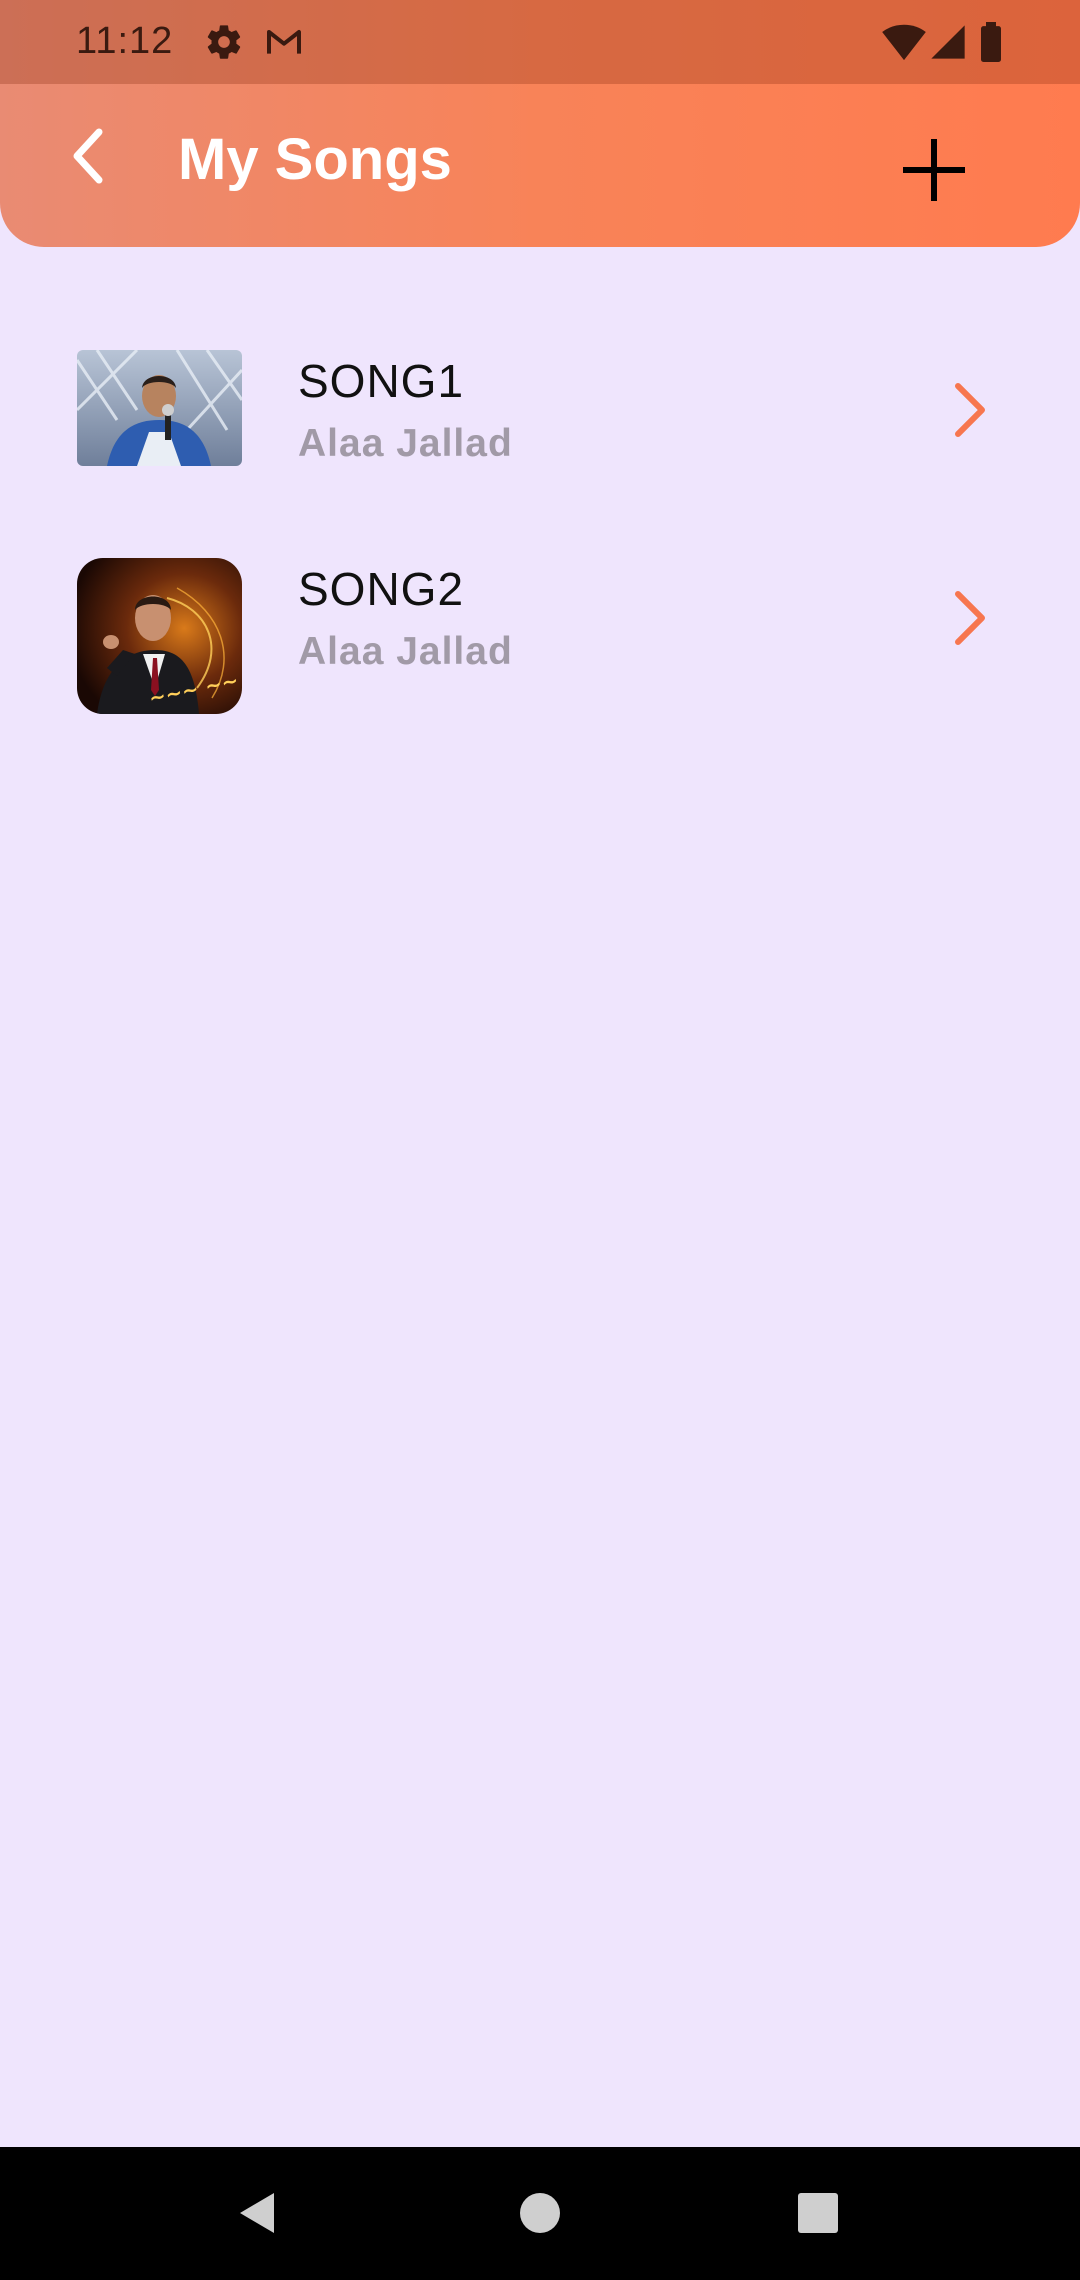 This screenshot has height=2280, width=1080. I want to click on nav-home-button, so click(540, 2213).